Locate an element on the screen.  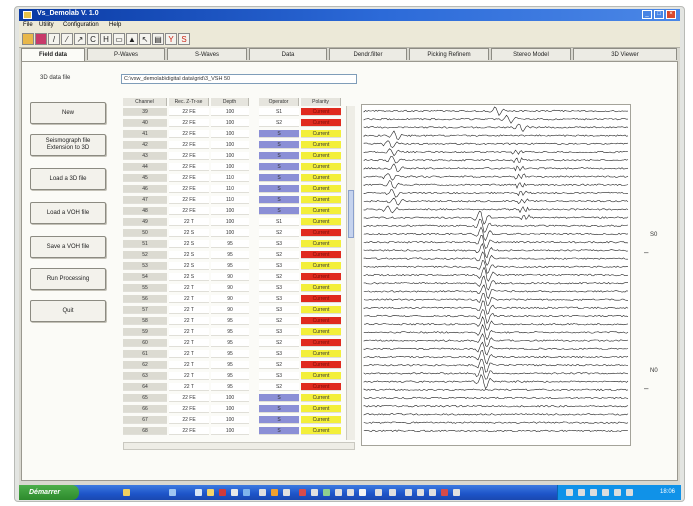
header-polarity: Polarity is located at coordinates (321, 102).